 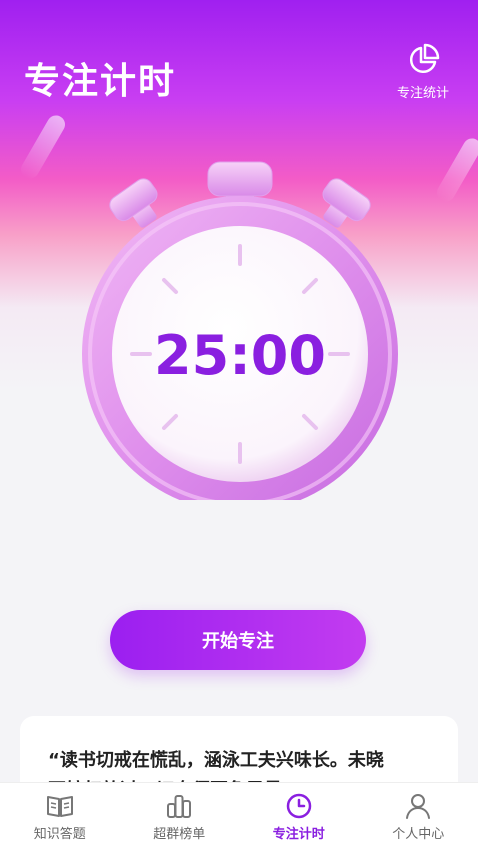 I want to click on tab-focus-timer: 专注计时, so click(x=298, y=816).